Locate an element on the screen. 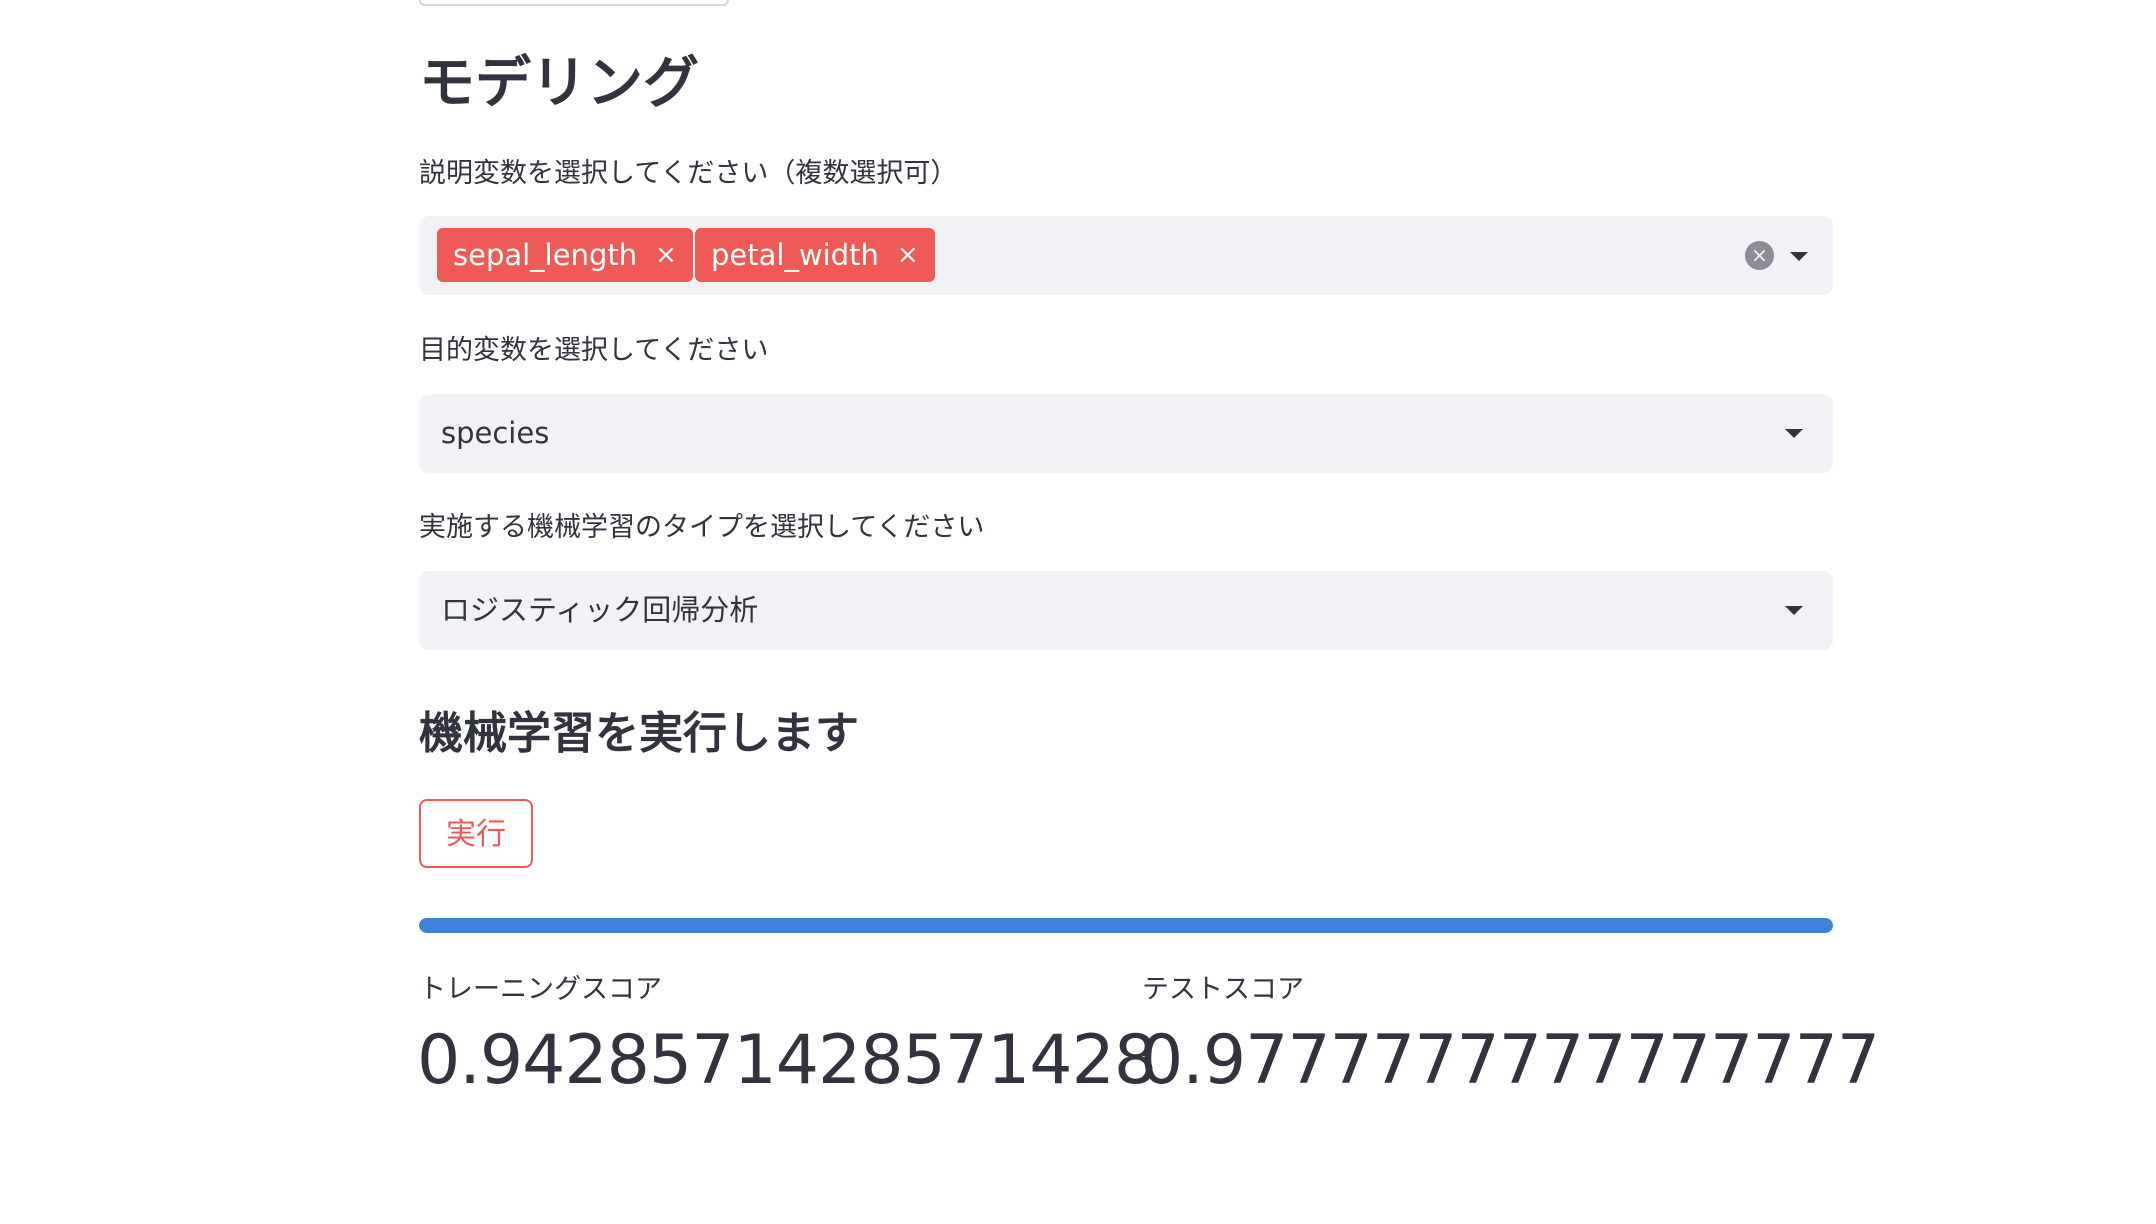 The image size is (2156, 1224). test-score-value: 0.9777777777777777 is located at coordinates (1510, 1060).